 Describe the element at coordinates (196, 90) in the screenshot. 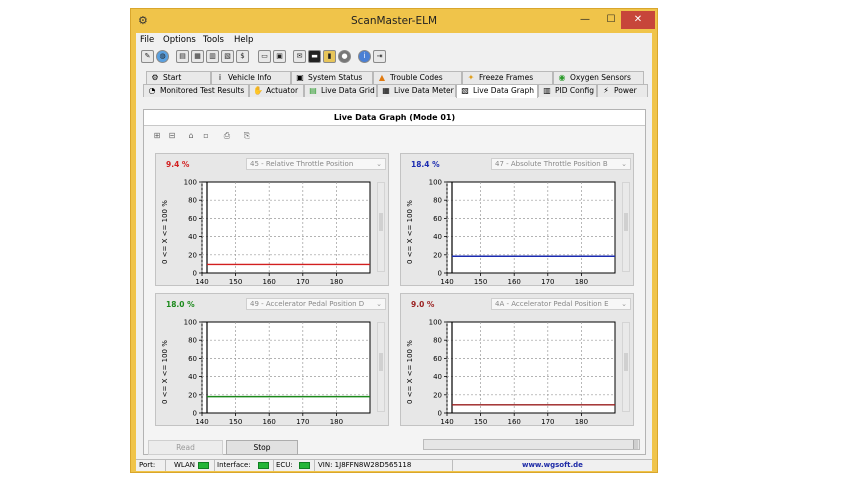

I see `tab-monitored-test-results: ◔ Monitored Test Results` at that location.